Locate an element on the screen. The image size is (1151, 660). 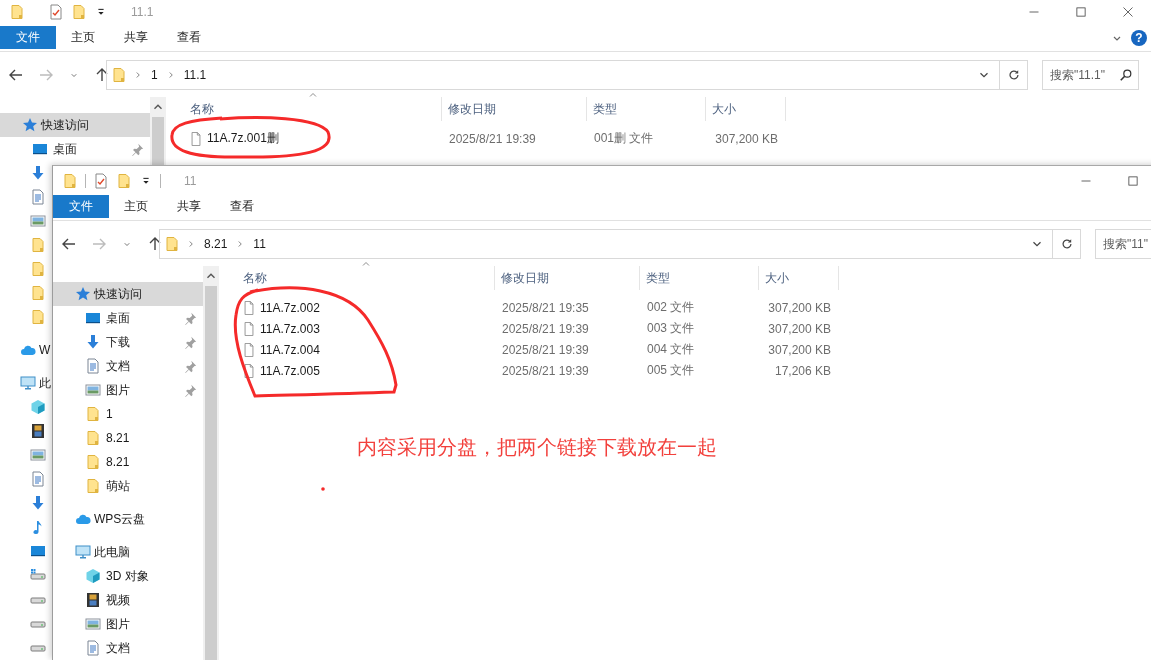
sidebar-item: 此电脑 is located at coordinates (128, 552).